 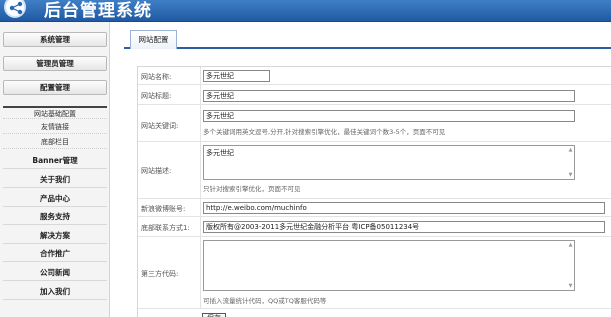 I want to click on form-row-site-title: 网站标题: 多元世纪, so click(x=374, y=95).